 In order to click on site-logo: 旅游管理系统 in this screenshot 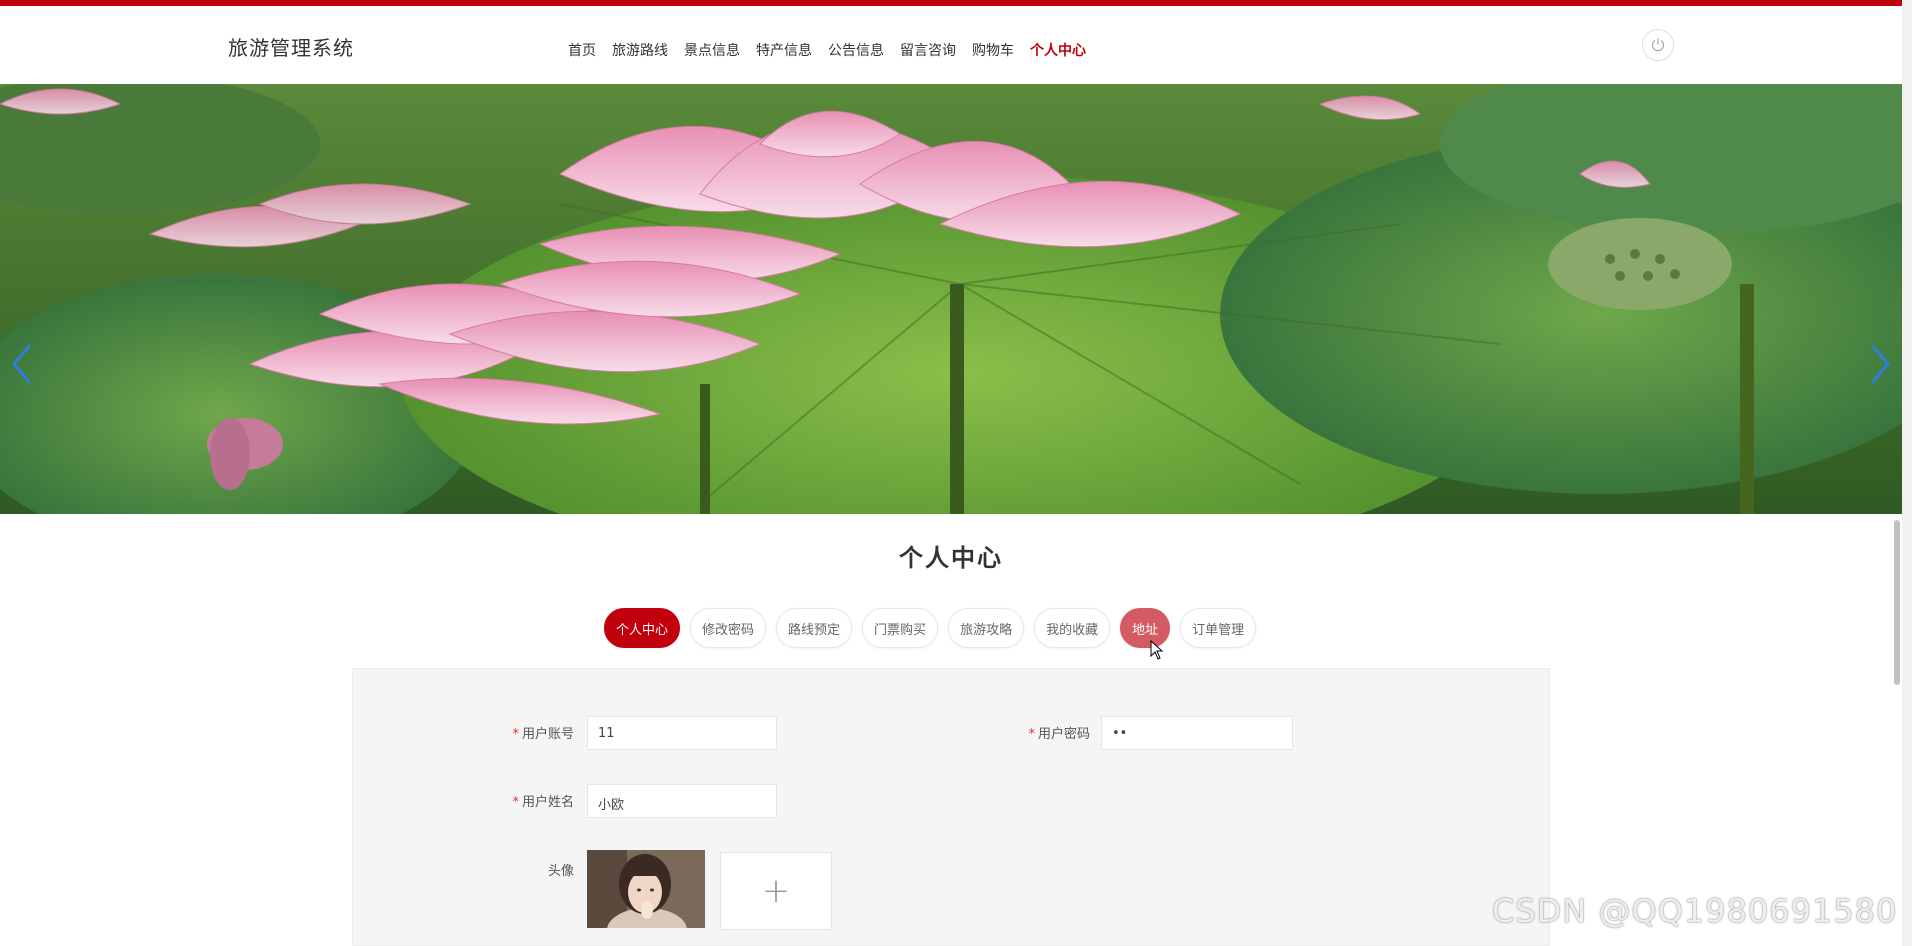, I will do `click(291, 46)`.